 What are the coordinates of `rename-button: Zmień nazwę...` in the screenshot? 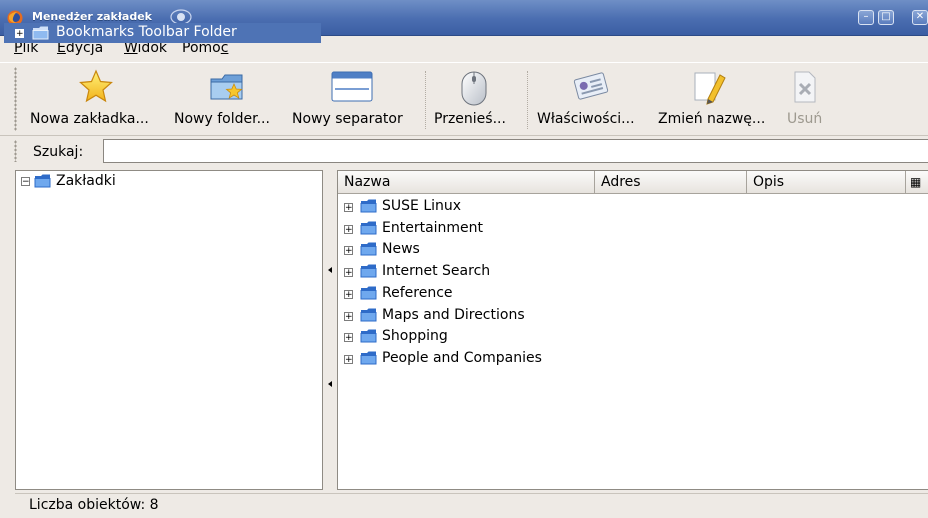 It's located at (714, 99).